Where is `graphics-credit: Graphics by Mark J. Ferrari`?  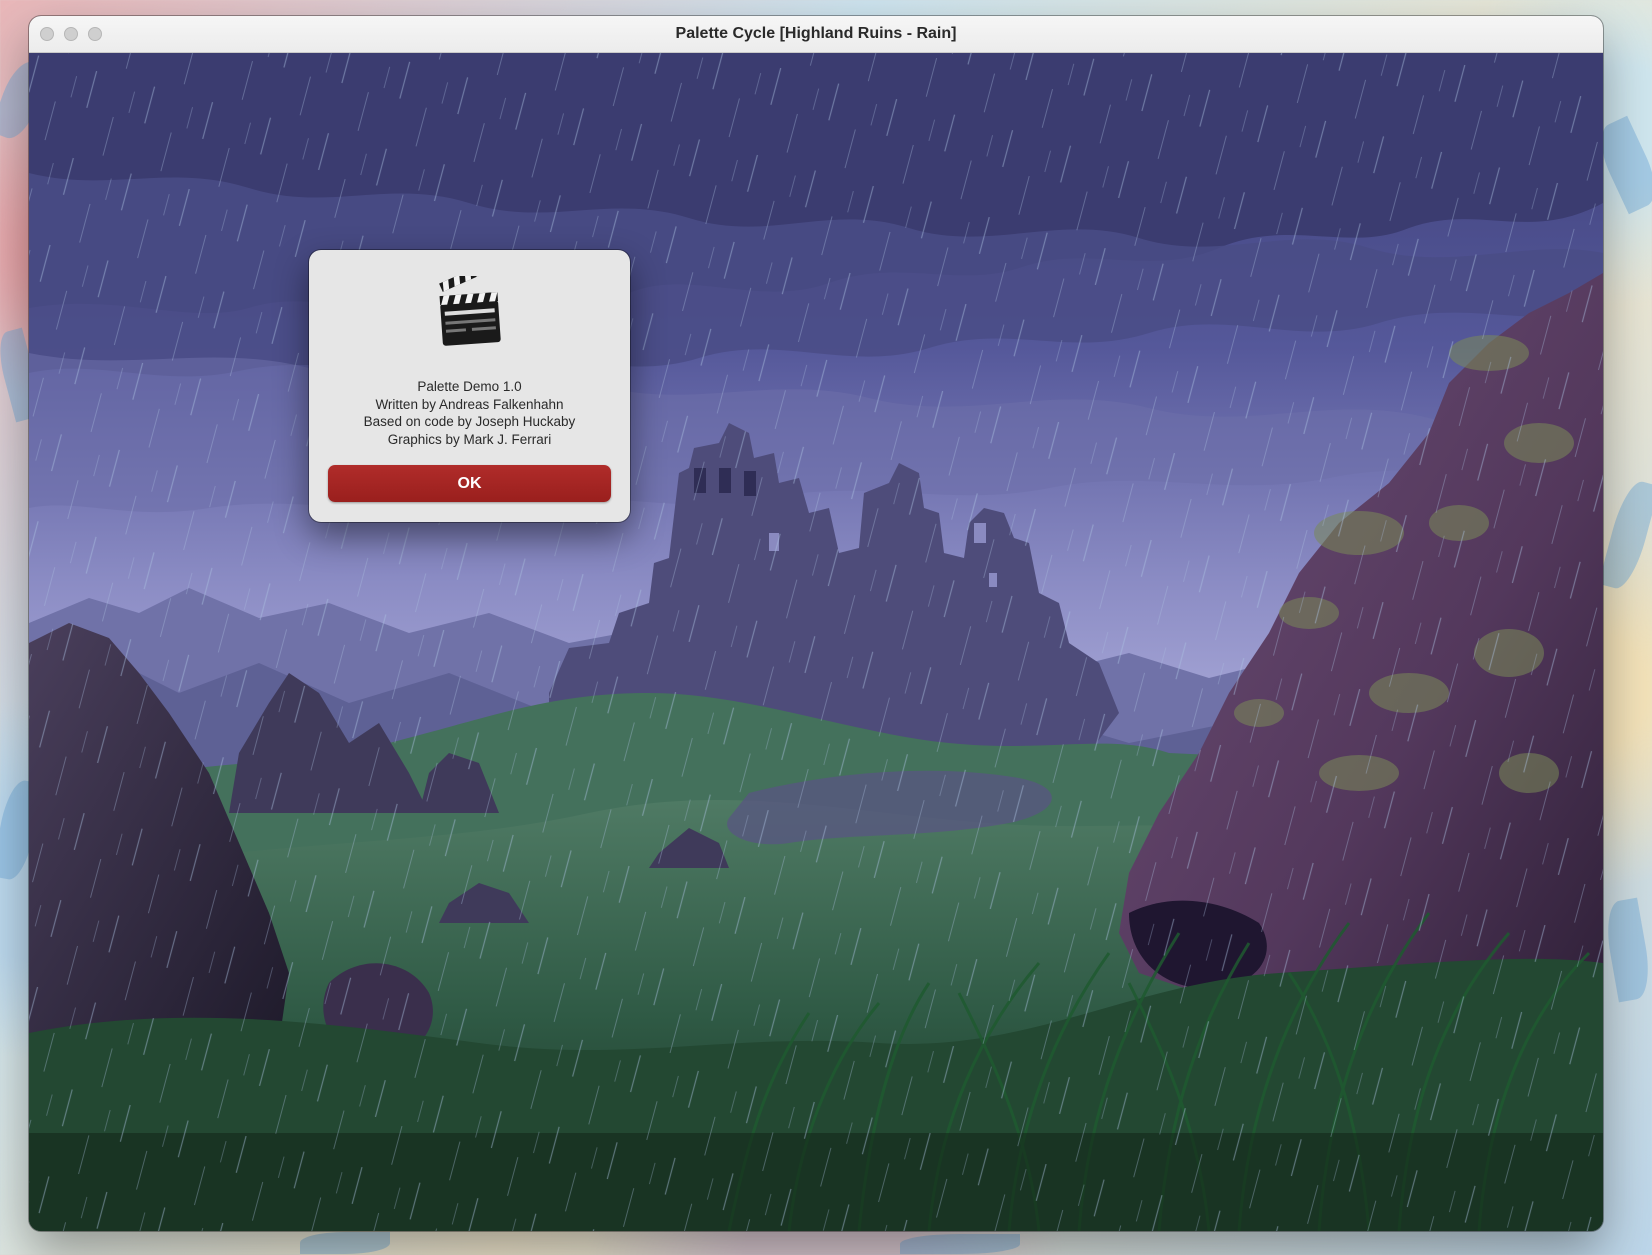
graphics-credit: Graphics by Mark J. Ferrari is located at coordinates (469, 439).